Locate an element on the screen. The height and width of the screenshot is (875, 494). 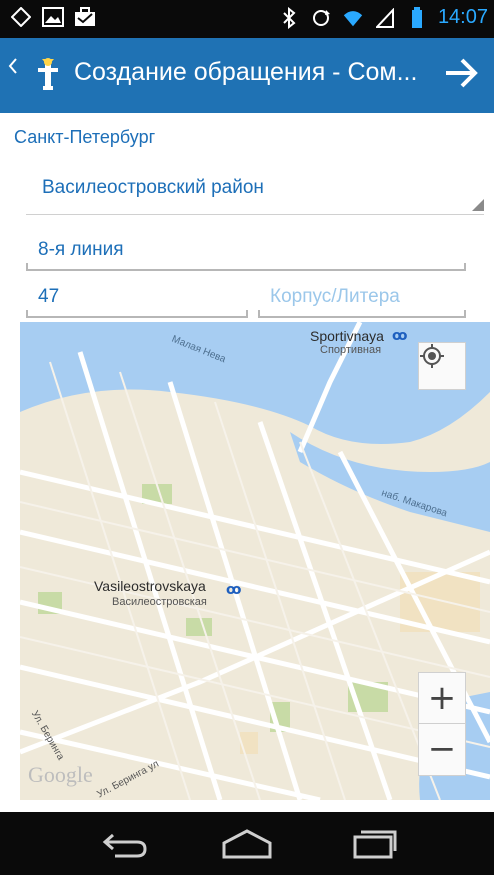
clock: 14:07 is located at coordinates (462, 17).